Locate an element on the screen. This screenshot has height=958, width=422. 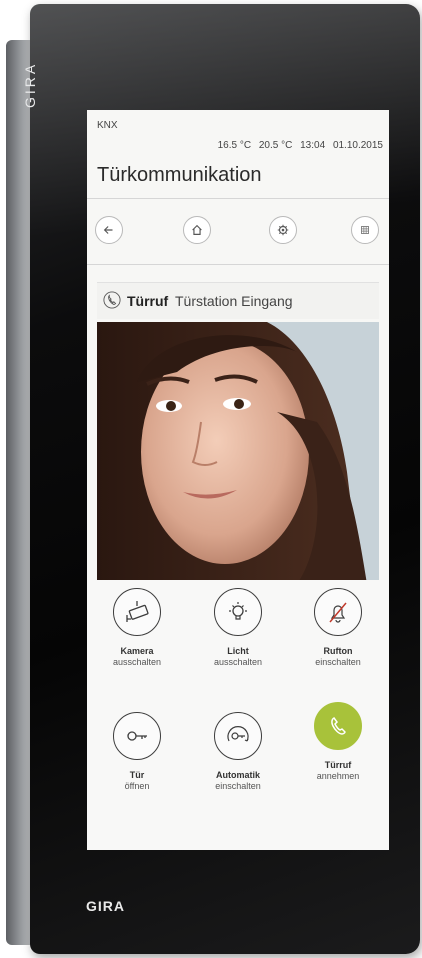
door-open: Tür öffnen is located at coordinates (137, 752).